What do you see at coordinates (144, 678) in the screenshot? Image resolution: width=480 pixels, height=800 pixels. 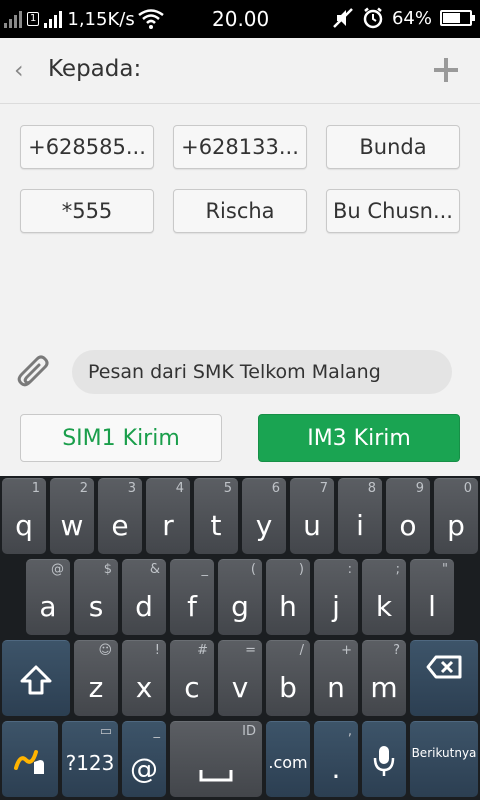 I see `key-x: ! x` at bounding box center [144, 678].